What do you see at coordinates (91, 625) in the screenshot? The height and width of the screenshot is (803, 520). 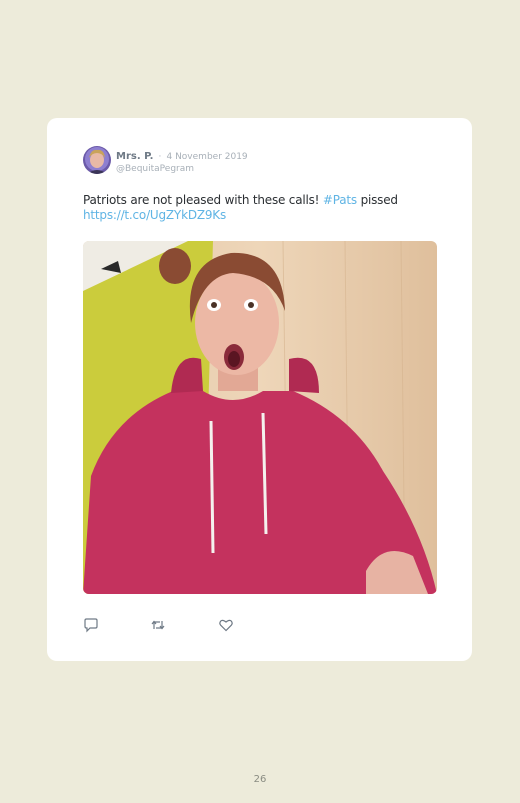 I see `reply-icon` at bounding box center [91, 625].